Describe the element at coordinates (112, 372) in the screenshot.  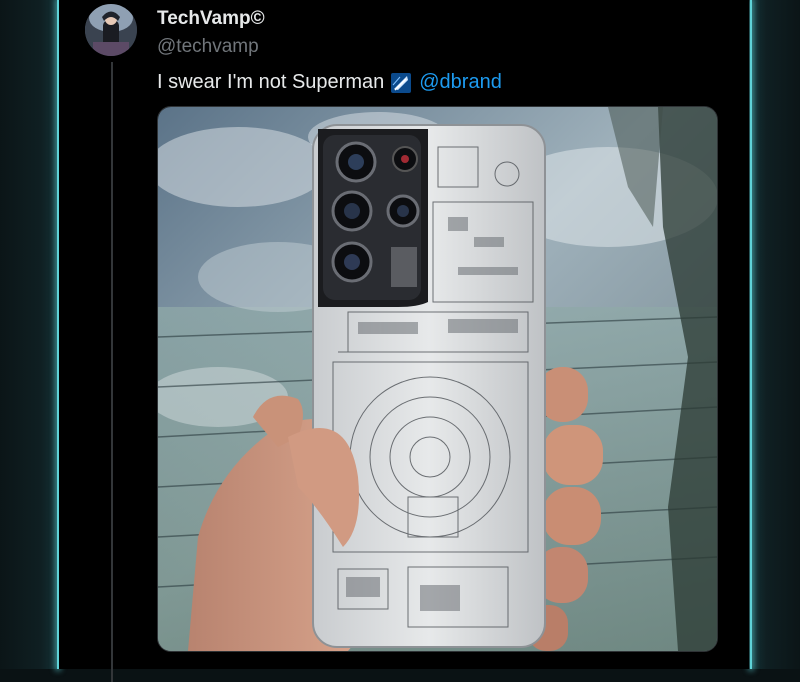
I see `thread-line` at that location.